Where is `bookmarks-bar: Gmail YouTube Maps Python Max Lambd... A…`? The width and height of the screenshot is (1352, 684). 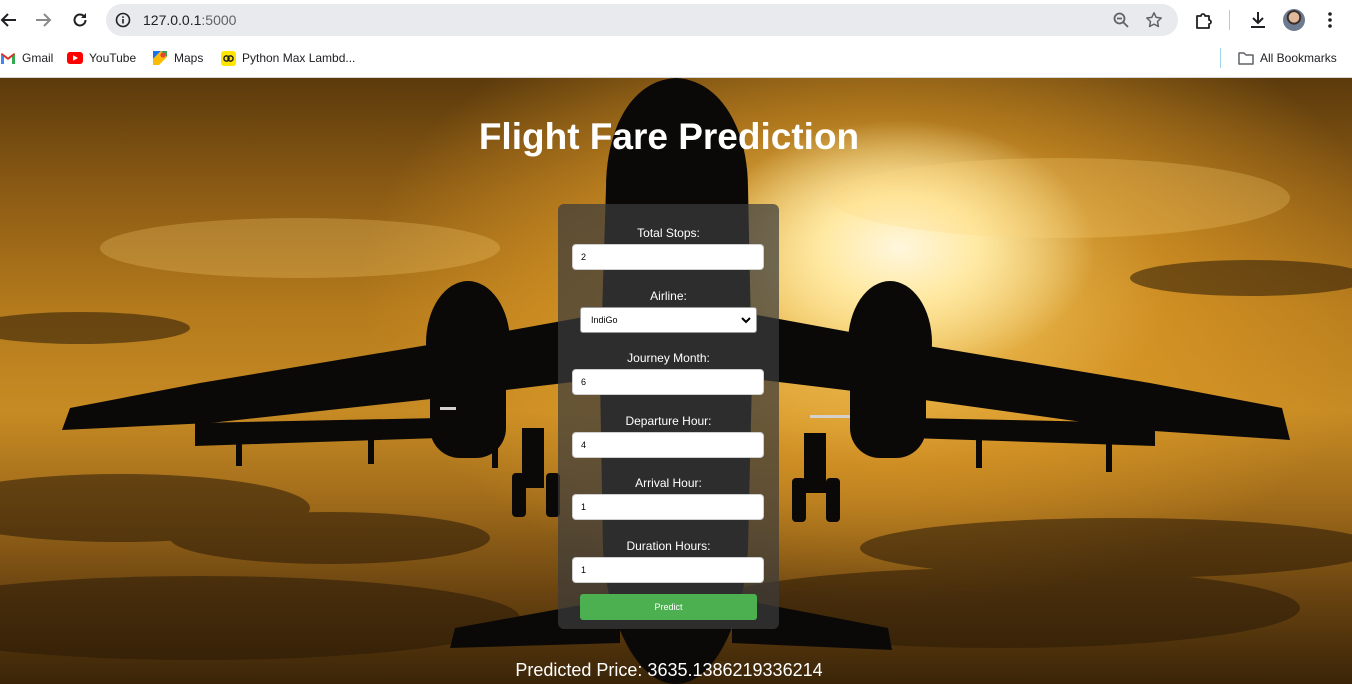
bookmarks-bar: Gmail YouTube Maps Python Max Lambd... A… is located at coordinates (676, 59).